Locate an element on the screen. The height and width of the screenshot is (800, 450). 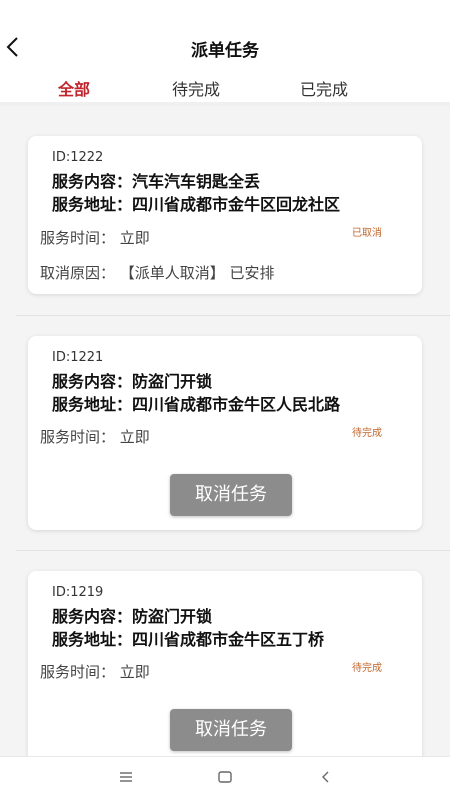
task-id: ID:1221 is located at coordinates (78, 357).